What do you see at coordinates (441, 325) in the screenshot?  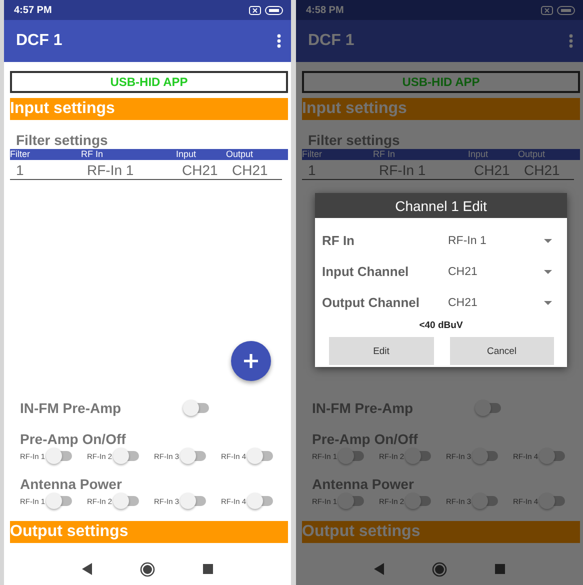 I see `signal-level: <40 dBuV` at bounding box center [441, 325].